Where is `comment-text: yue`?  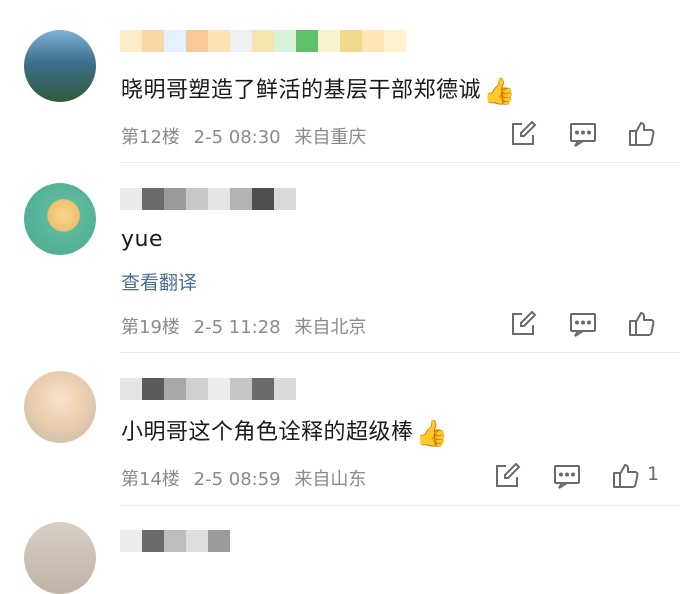
comment-text: yue is located at coordinates (142, 239).